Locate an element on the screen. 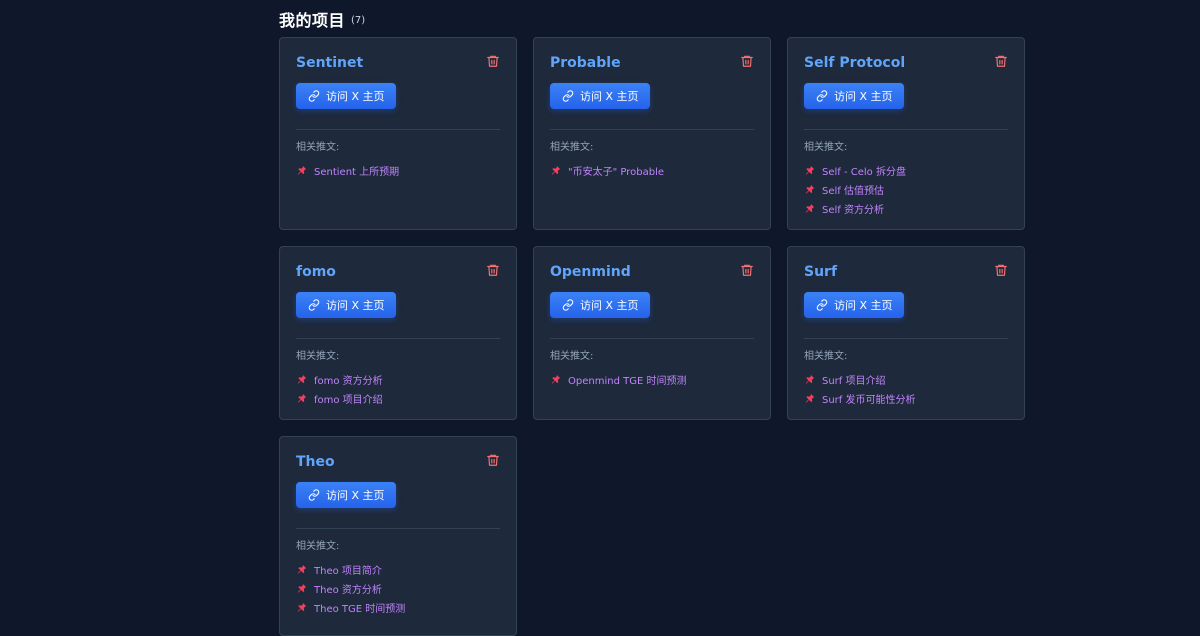 The width and height of the screenshot is (1200, 636). project-name: Openmind is located at coordinates (590, 272).